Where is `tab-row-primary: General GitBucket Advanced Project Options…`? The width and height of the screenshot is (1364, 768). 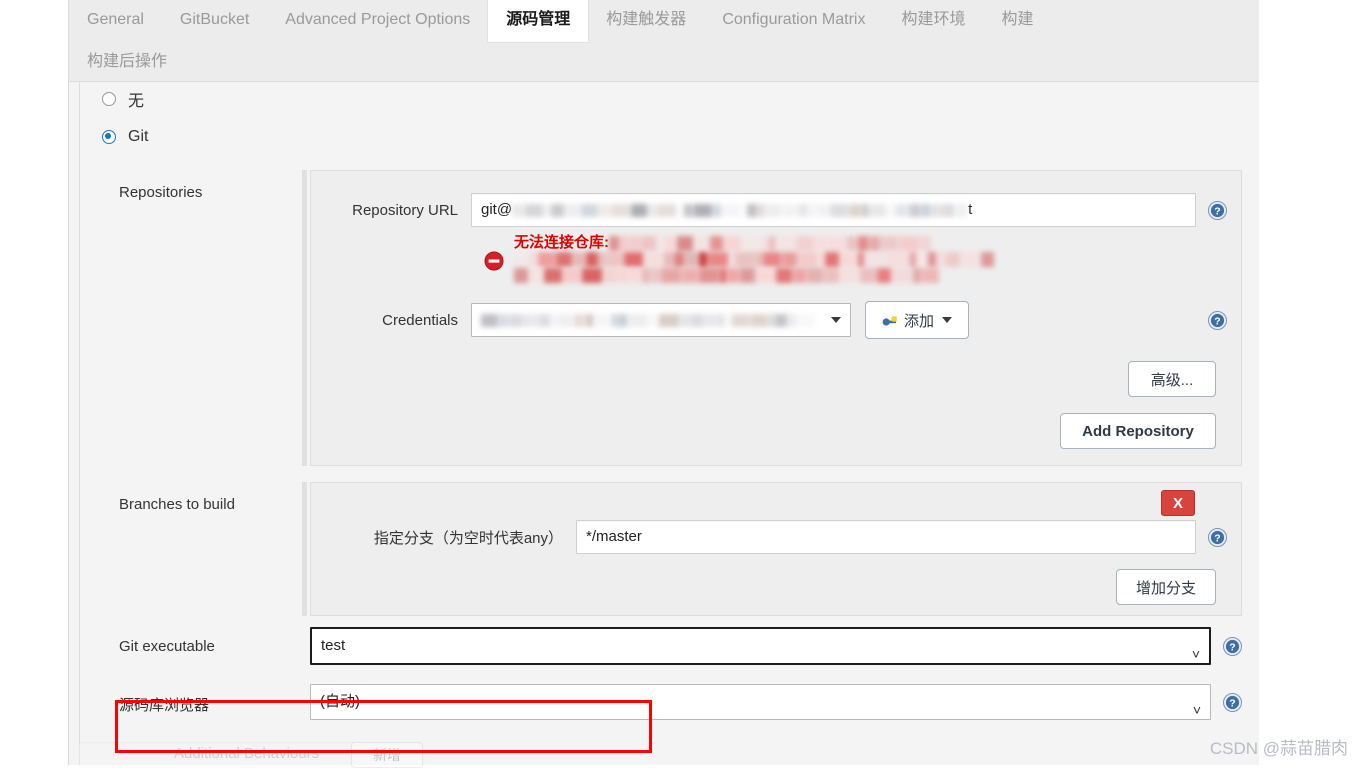 tab-row-primary: General GitBucket Advanced Project Options… is located at coordinates (560, 21).